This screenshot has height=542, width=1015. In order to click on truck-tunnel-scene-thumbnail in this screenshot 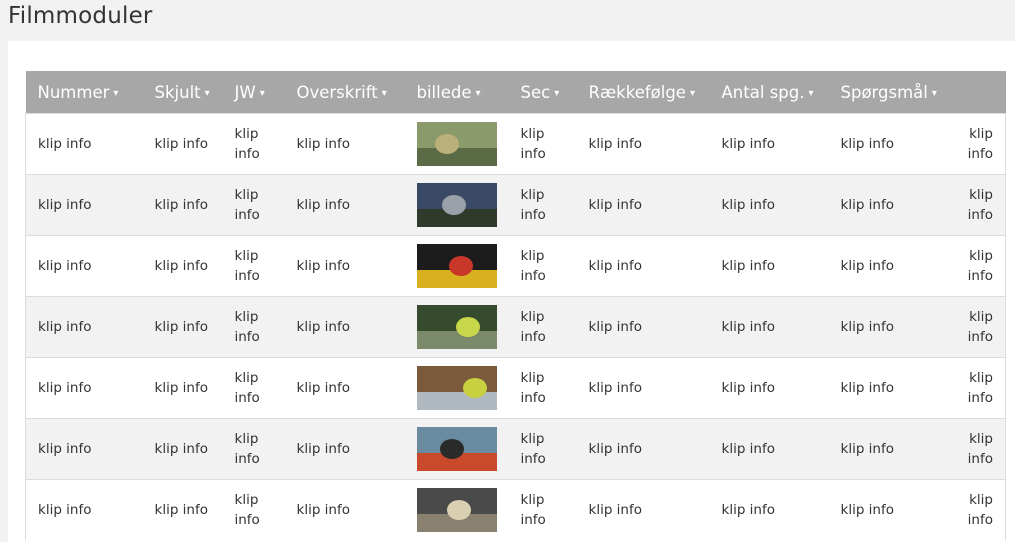, I will do `click(456, 510)`.